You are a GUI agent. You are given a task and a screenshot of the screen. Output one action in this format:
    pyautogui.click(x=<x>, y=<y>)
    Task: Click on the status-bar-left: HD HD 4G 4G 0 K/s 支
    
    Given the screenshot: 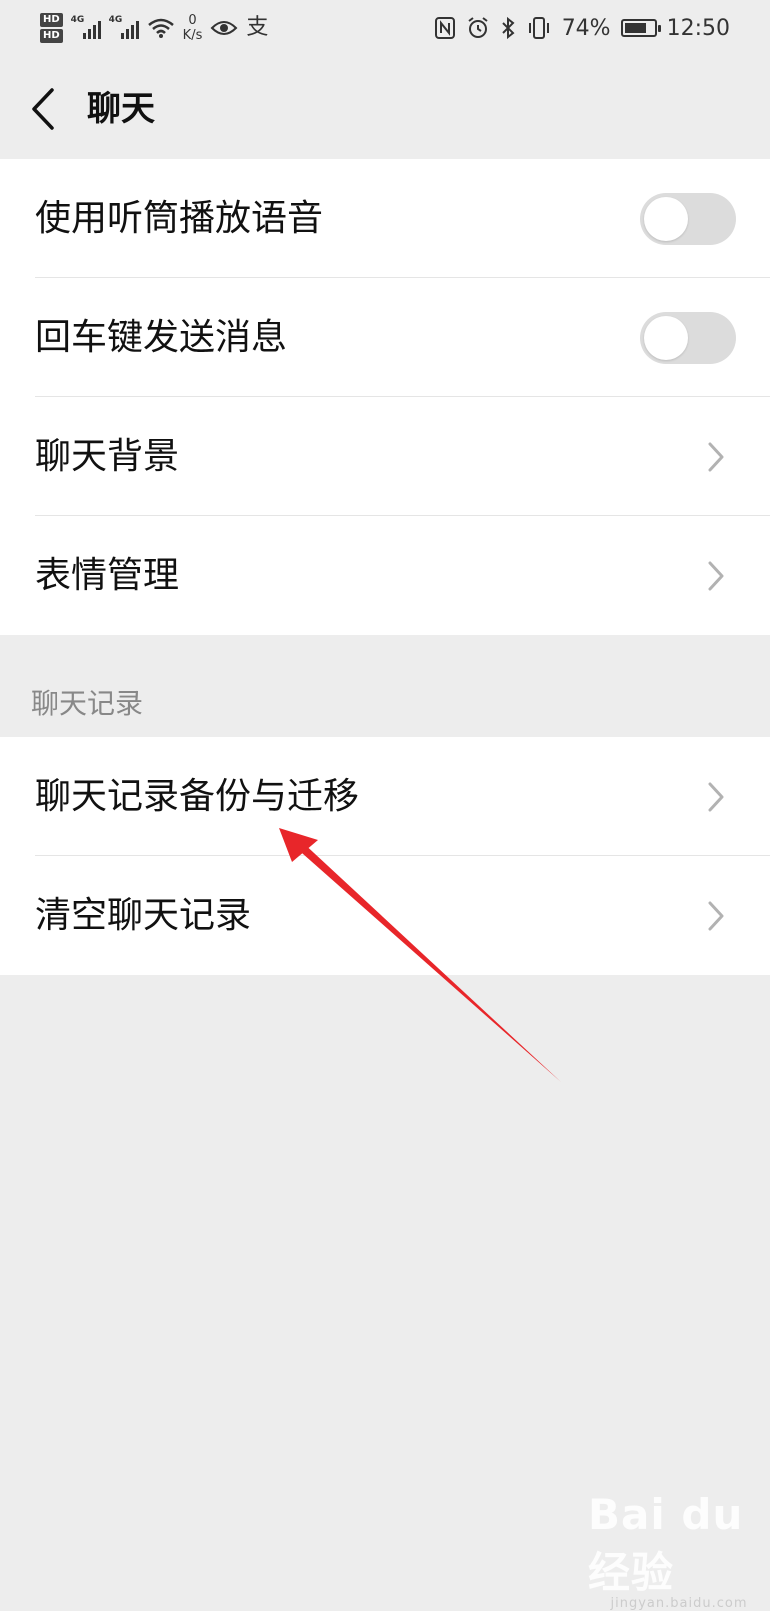 What is the action you would take?
    pyautogui.click(x=154, y=28)
    